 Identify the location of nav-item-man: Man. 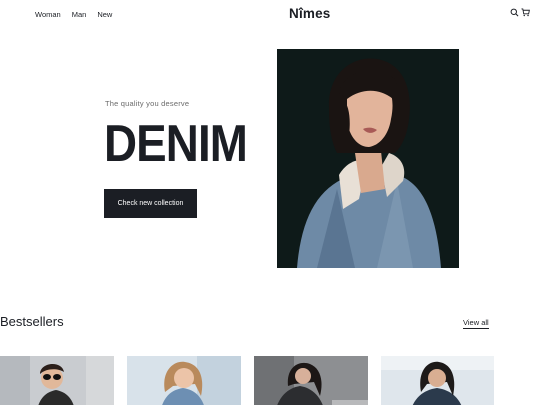
(79, 14).